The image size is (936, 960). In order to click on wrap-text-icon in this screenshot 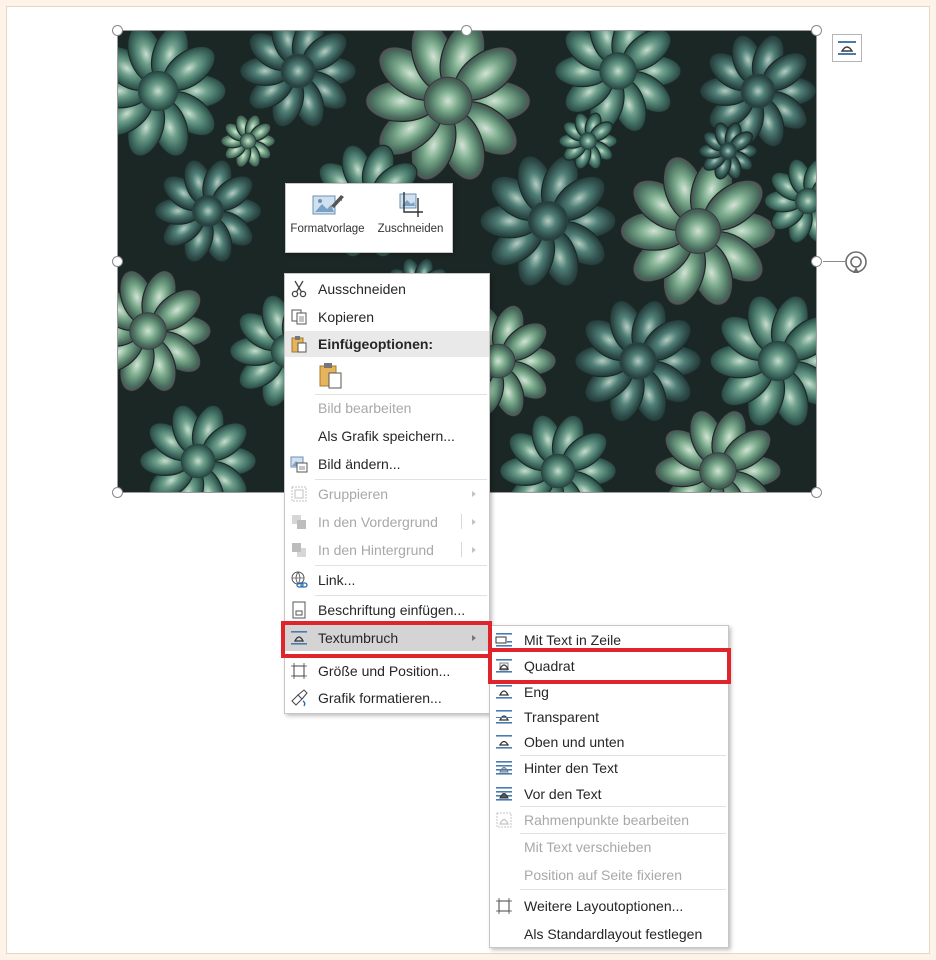, I will do `click(299, 638)`.